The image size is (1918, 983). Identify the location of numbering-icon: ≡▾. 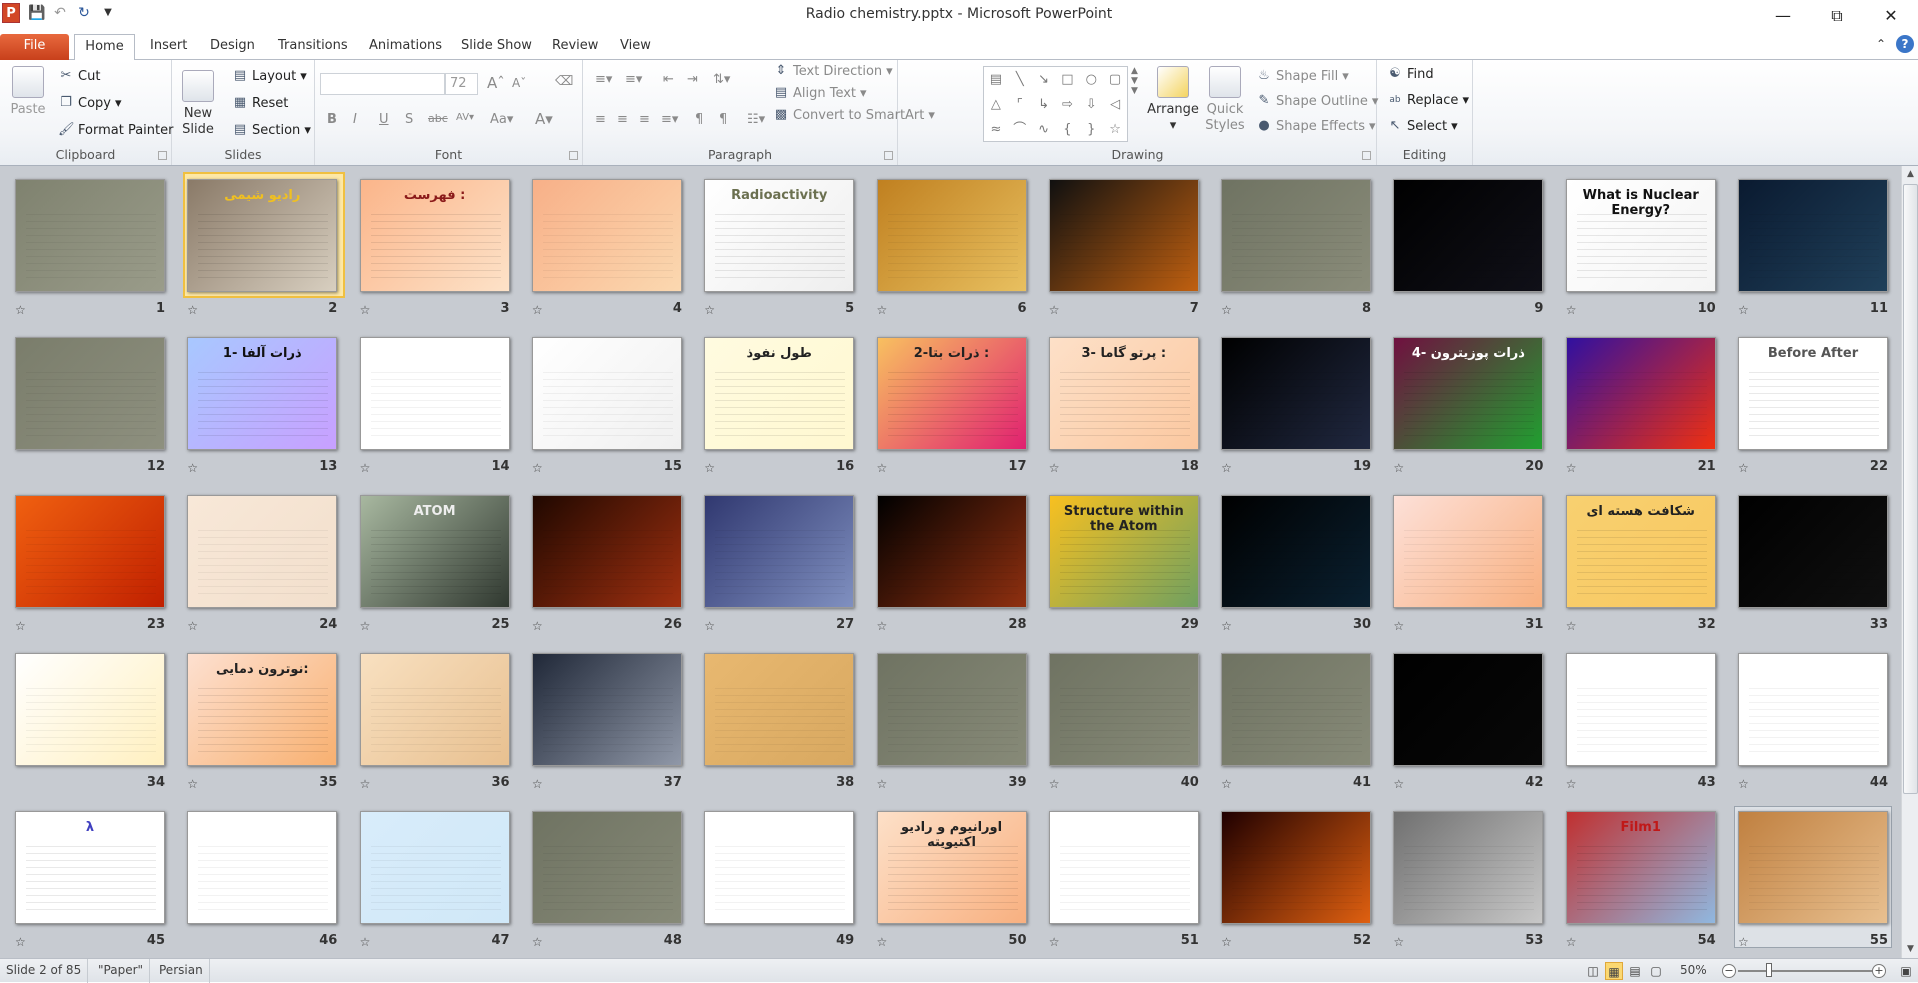
(633, 79).